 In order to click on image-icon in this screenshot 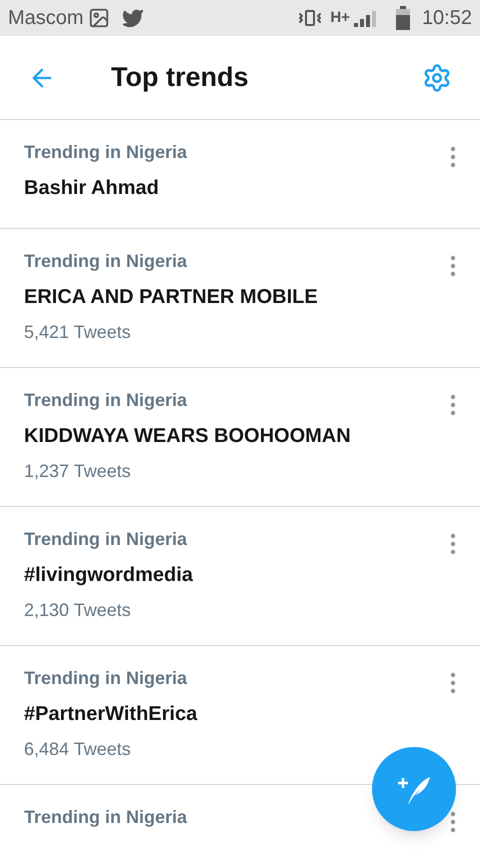, I will do `click(99, 18)`.